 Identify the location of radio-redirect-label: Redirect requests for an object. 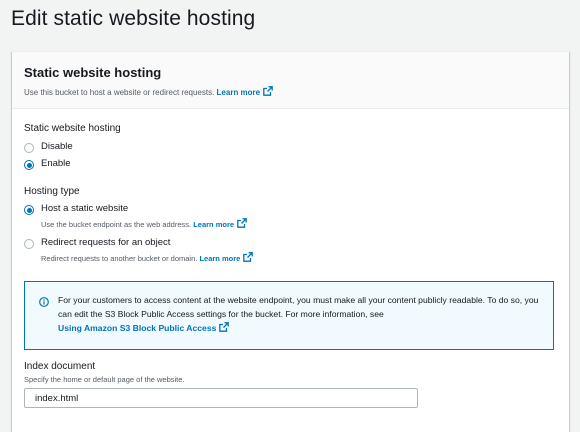
(106, 242).